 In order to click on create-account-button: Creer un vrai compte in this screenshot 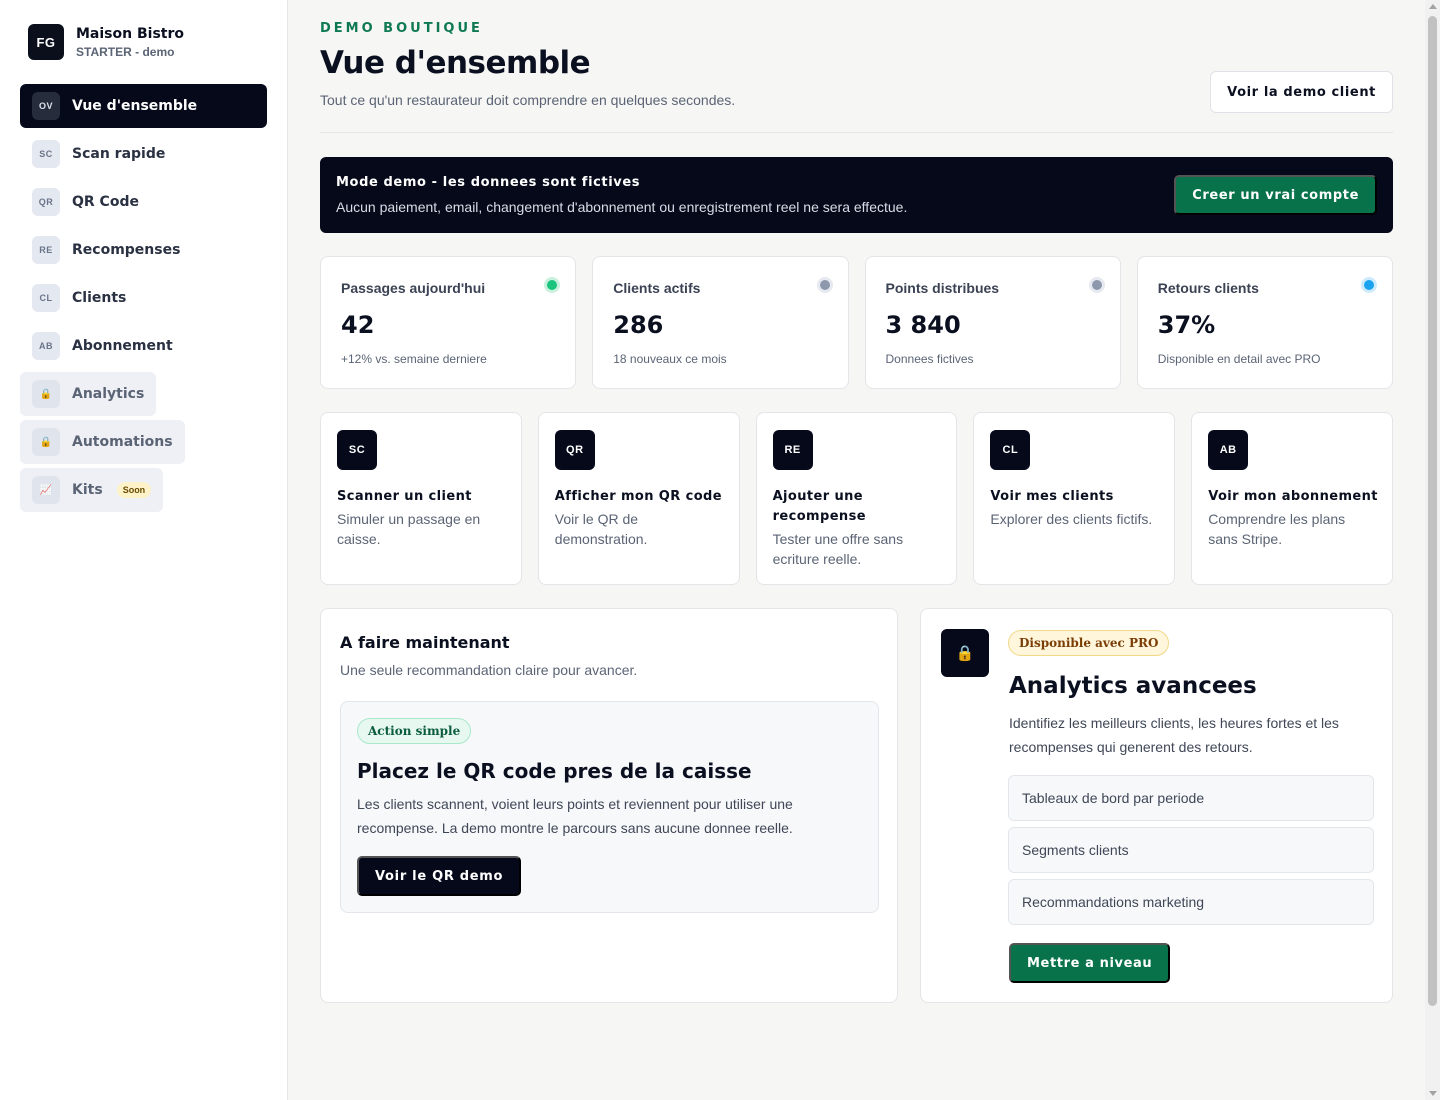, I will do `click(1275, 195)`.